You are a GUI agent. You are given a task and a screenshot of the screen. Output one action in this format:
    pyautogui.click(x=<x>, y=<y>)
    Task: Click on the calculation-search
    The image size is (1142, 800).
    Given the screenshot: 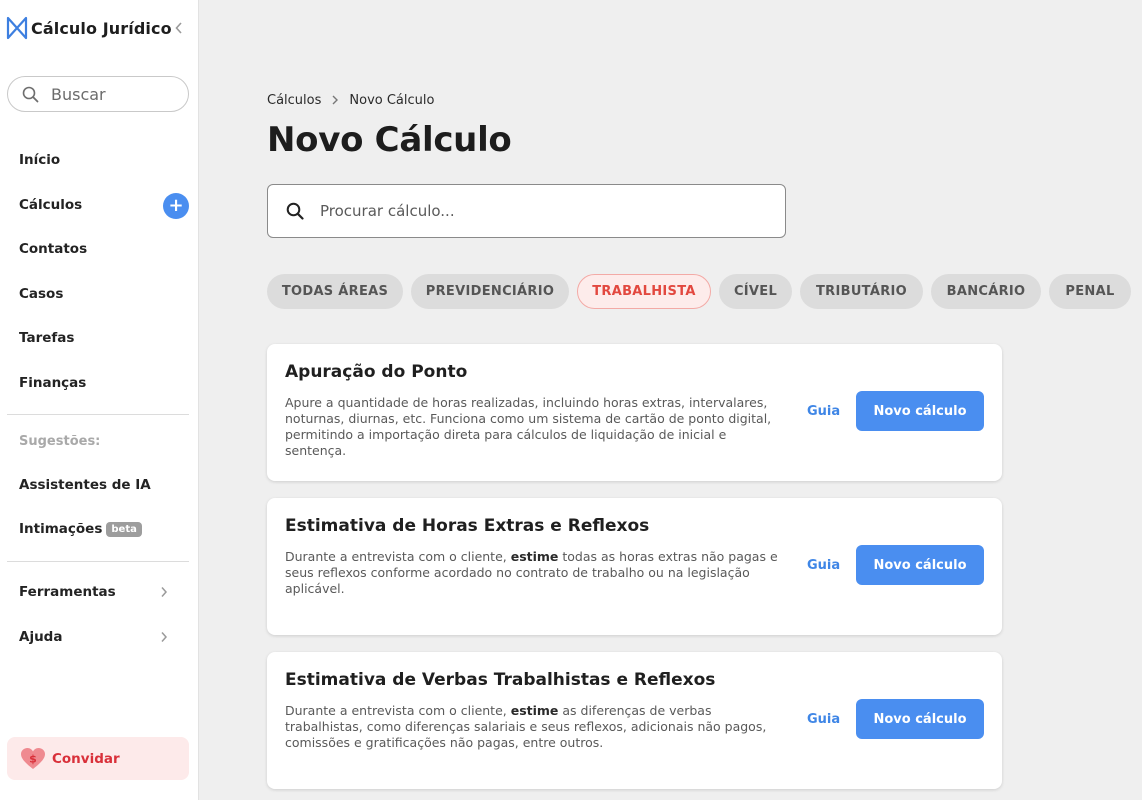 What is the action you would take?
    pyautogui.click(x=526, y=211)
    